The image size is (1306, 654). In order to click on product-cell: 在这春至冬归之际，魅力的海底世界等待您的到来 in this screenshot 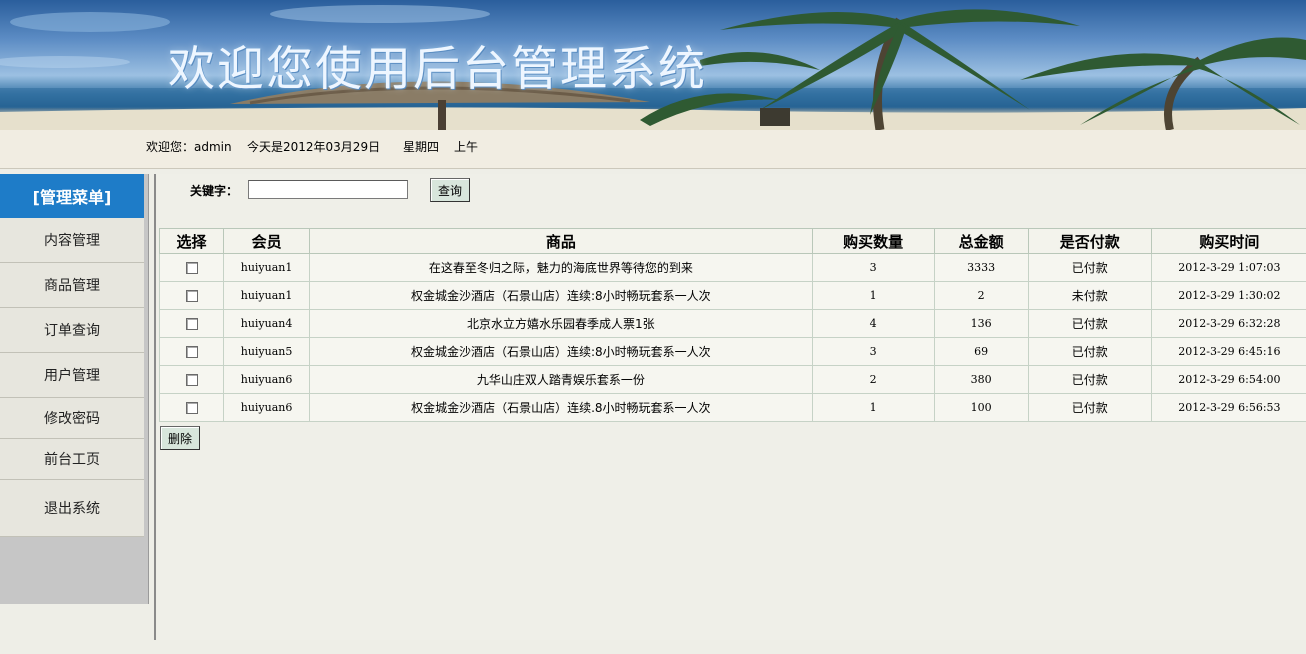, I will do `click(561, 267)`.